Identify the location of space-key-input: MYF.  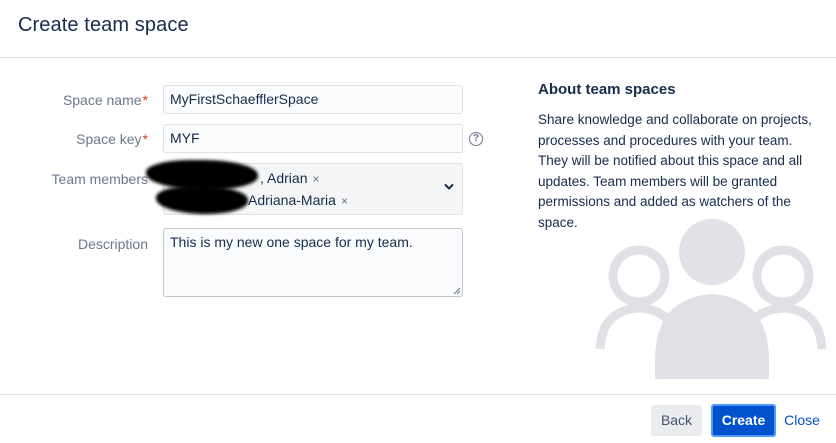
(313, 138).